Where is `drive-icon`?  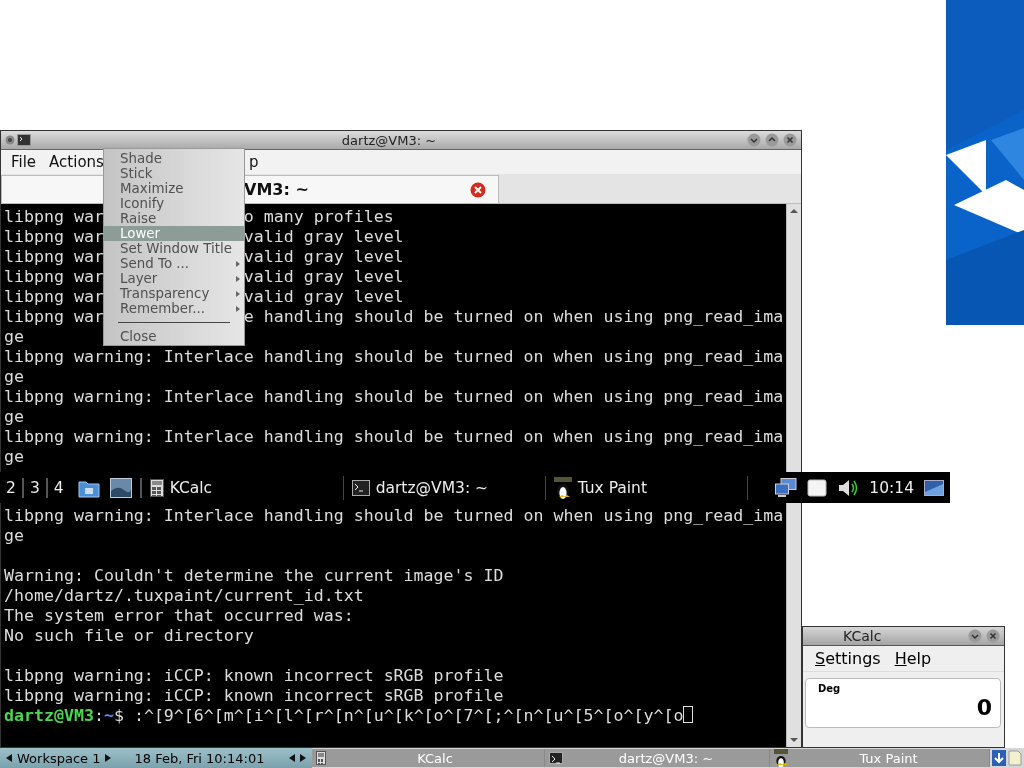
drive-icon is located at coordinates (817, 487).